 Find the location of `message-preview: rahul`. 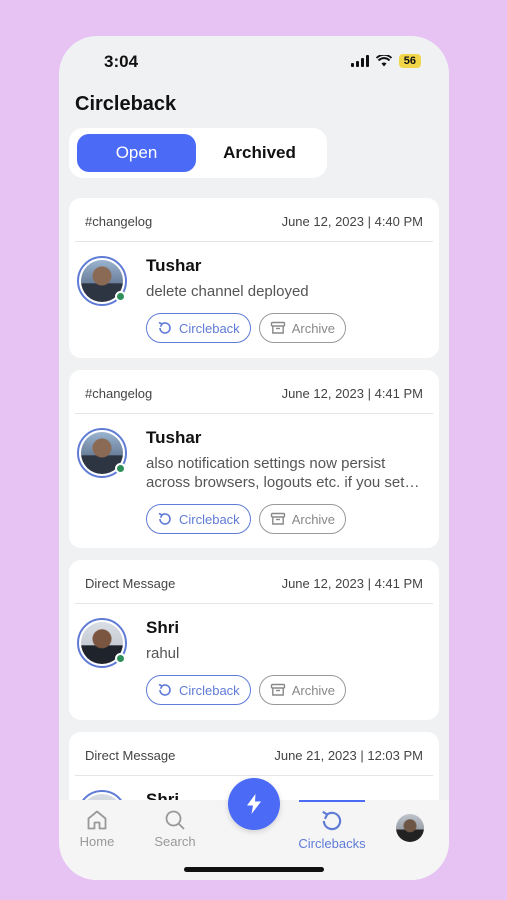

message-preview: rahul is located at coordinates (163, 653).